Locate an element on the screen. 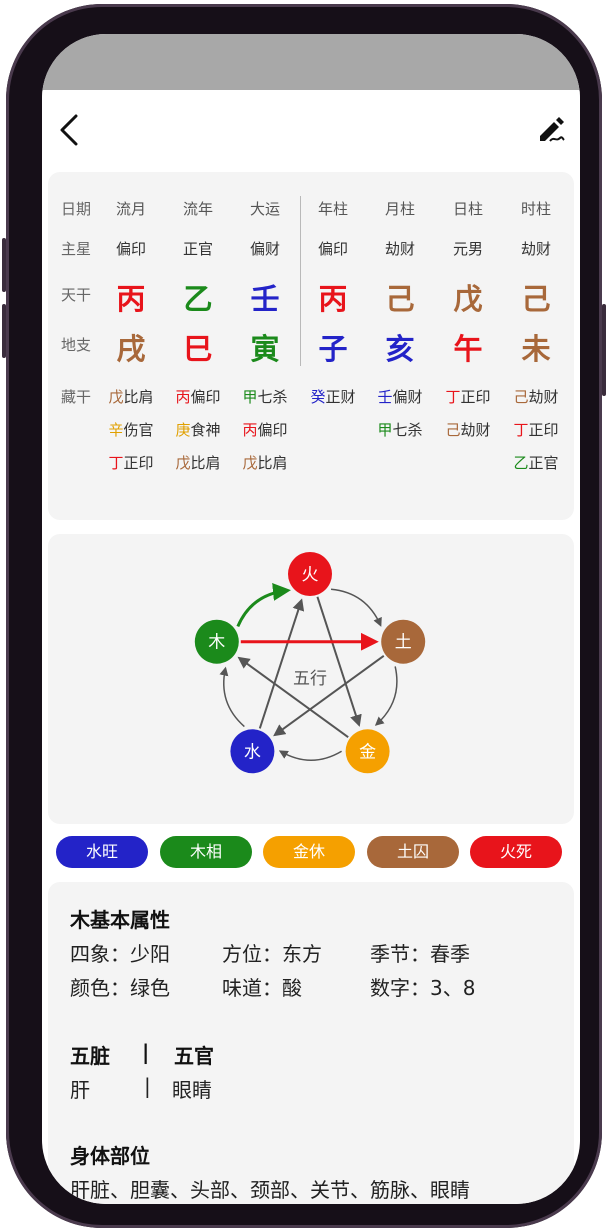 This screenshot has height=1232, width=608. wuxing-center-label: 五行 is located at coordinates (310, 679).